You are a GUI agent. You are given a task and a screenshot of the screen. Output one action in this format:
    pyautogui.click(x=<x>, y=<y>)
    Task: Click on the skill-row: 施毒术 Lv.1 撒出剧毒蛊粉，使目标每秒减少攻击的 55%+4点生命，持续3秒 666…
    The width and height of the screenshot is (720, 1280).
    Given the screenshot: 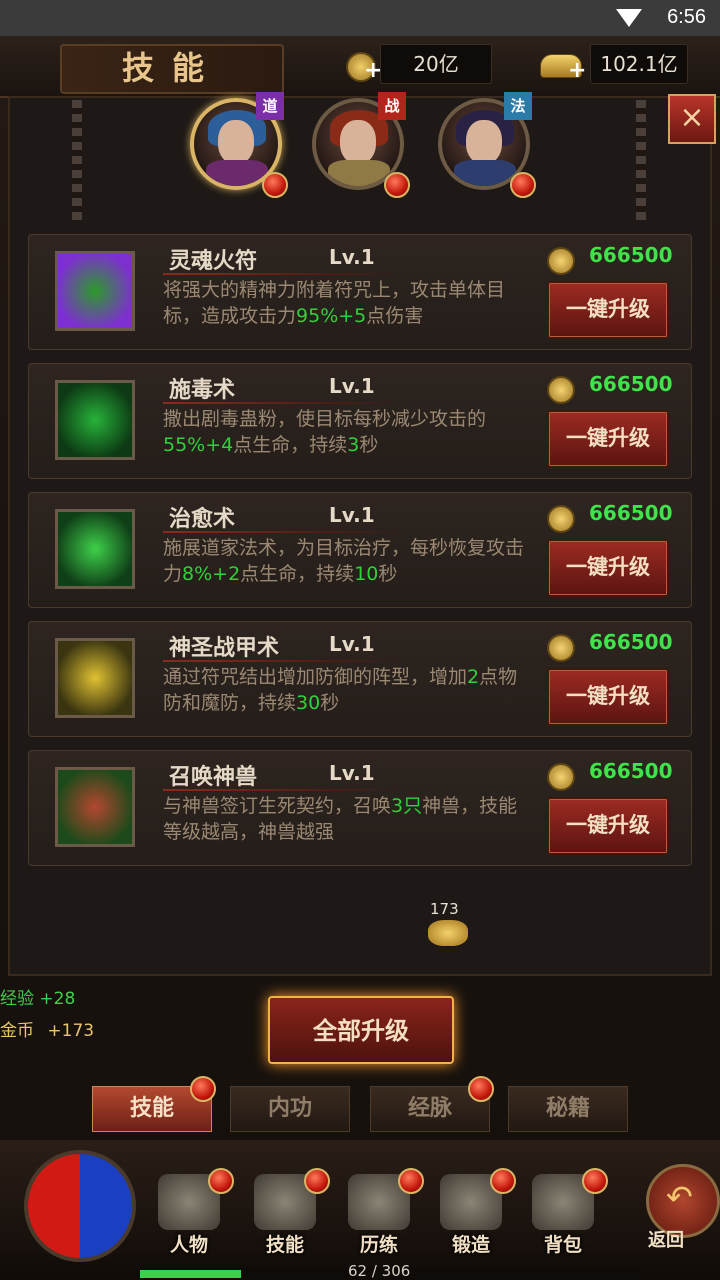 What is the action you would take?
    pyautogui.click(x=360, y=421)
    